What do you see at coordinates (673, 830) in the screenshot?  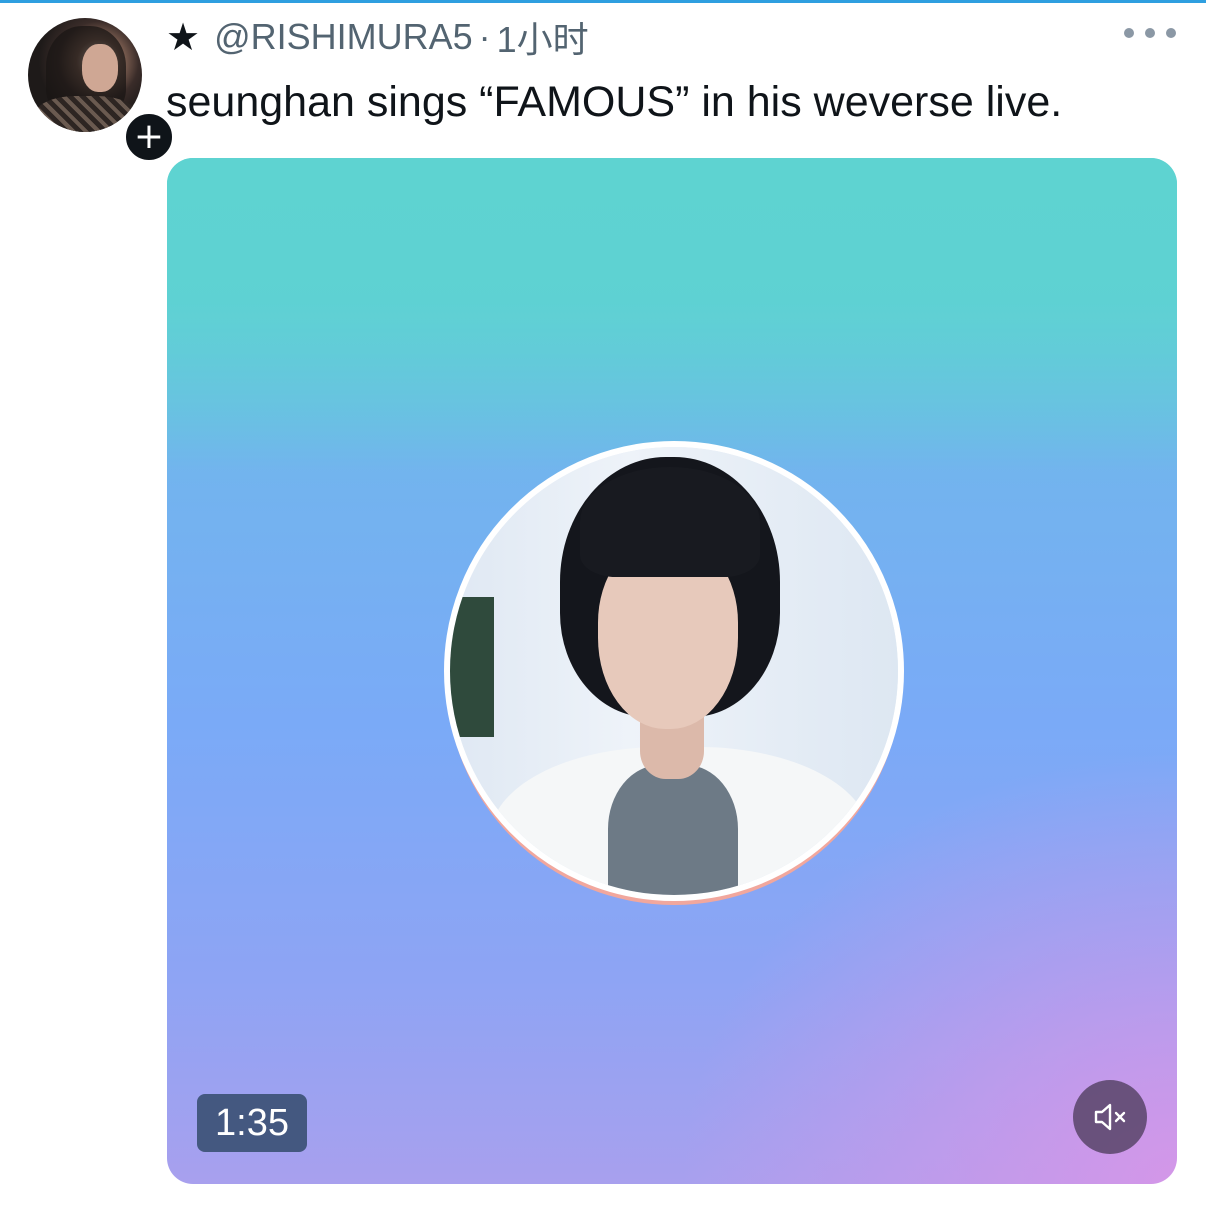 I see `photo-tshirt` at bounding box center [673, 830].